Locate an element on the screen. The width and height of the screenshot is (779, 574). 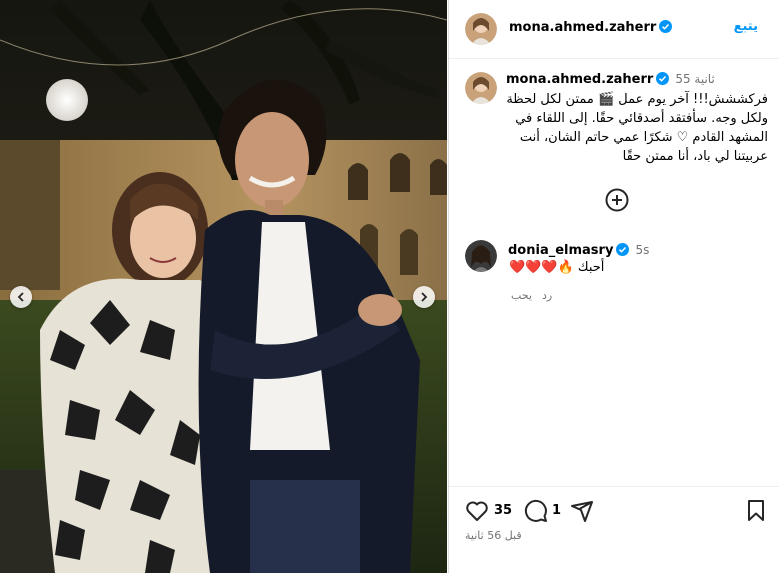
caption-author-line: mona.ahmed.zaherr 55 ثانية is located at coordinates (610, 79).